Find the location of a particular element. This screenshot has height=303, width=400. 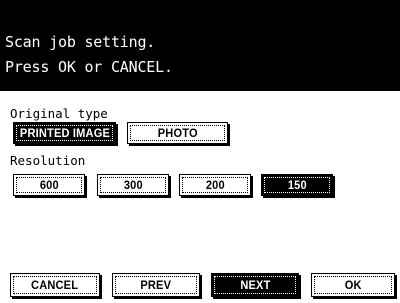

original-type-label: Original type is located at coordinates (59, 113).